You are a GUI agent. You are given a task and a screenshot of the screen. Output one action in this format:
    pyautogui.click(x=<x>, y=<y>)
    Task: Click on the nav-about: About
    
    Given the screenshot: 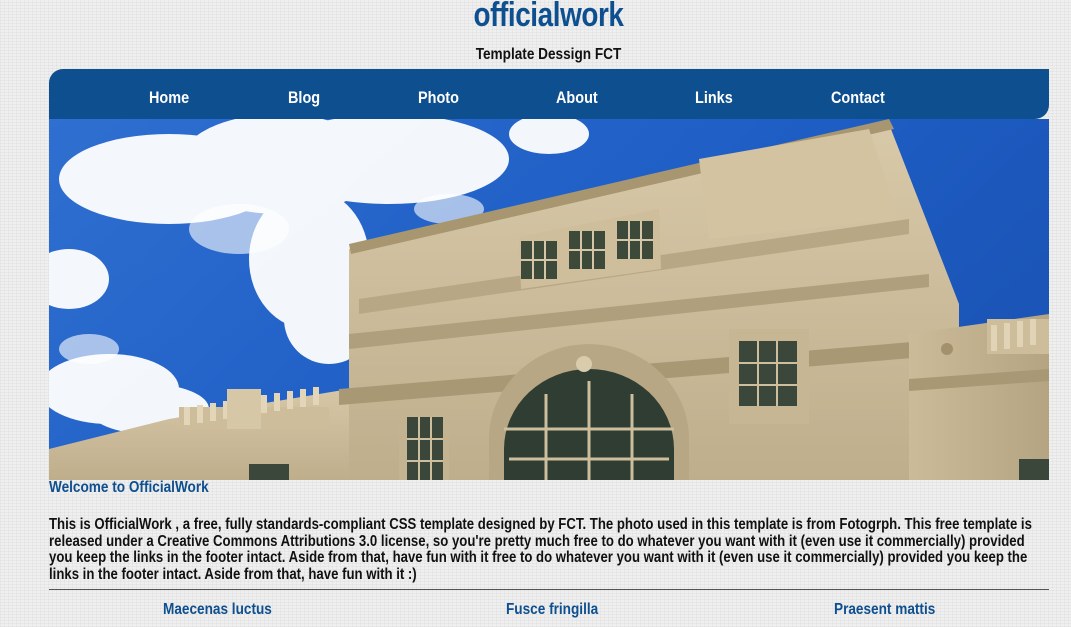 What is the action you would take?
    pyautogui.click(x=577, y=94)
    